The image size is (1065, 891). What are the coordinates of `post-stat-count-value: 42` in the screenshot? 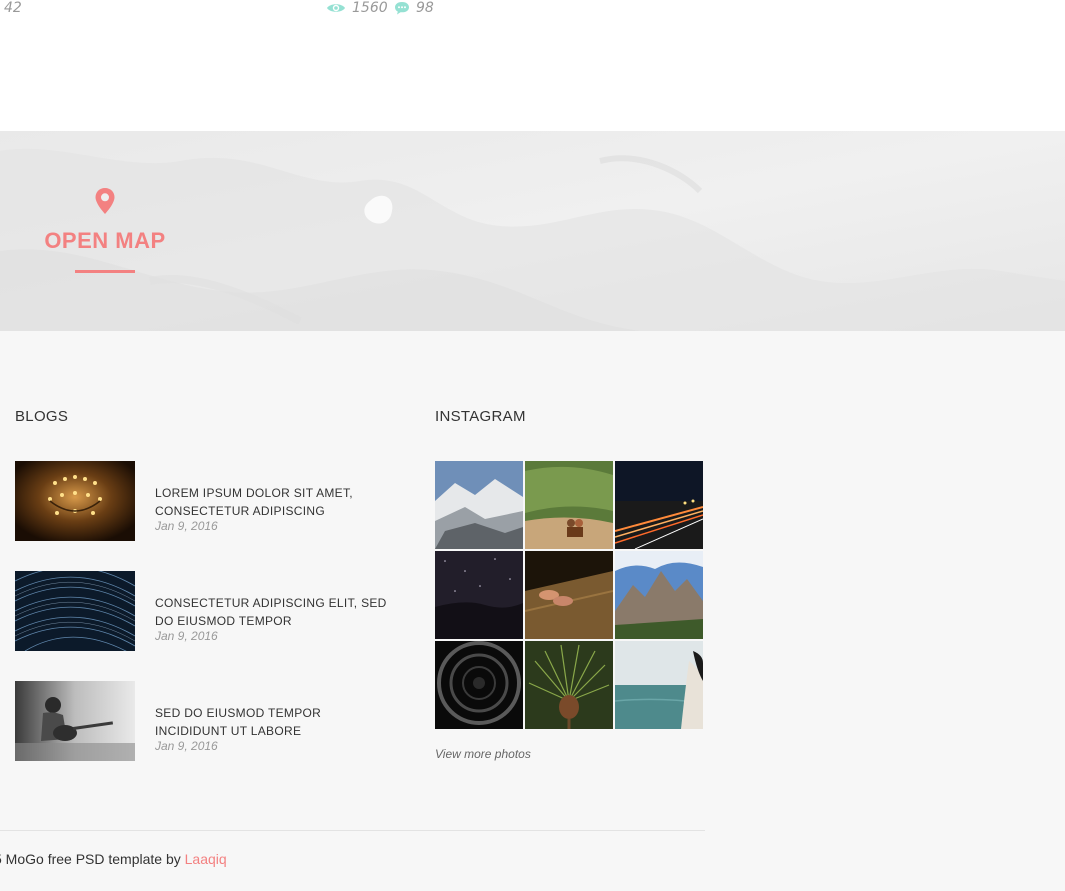 It's located at (13, 8).